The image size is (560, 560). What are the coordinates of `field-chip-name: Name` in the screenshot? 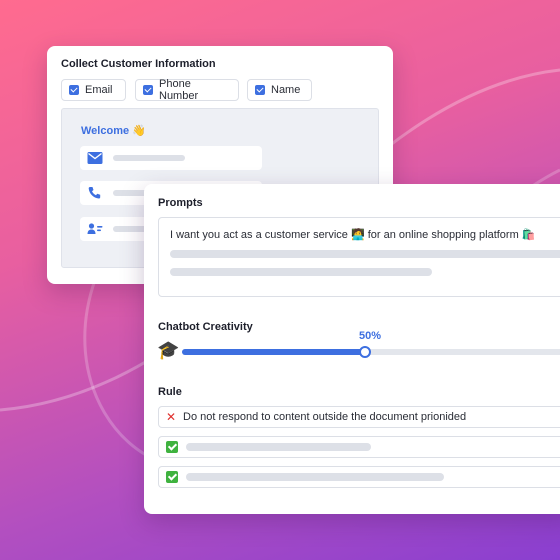 It's located at (279, 90).